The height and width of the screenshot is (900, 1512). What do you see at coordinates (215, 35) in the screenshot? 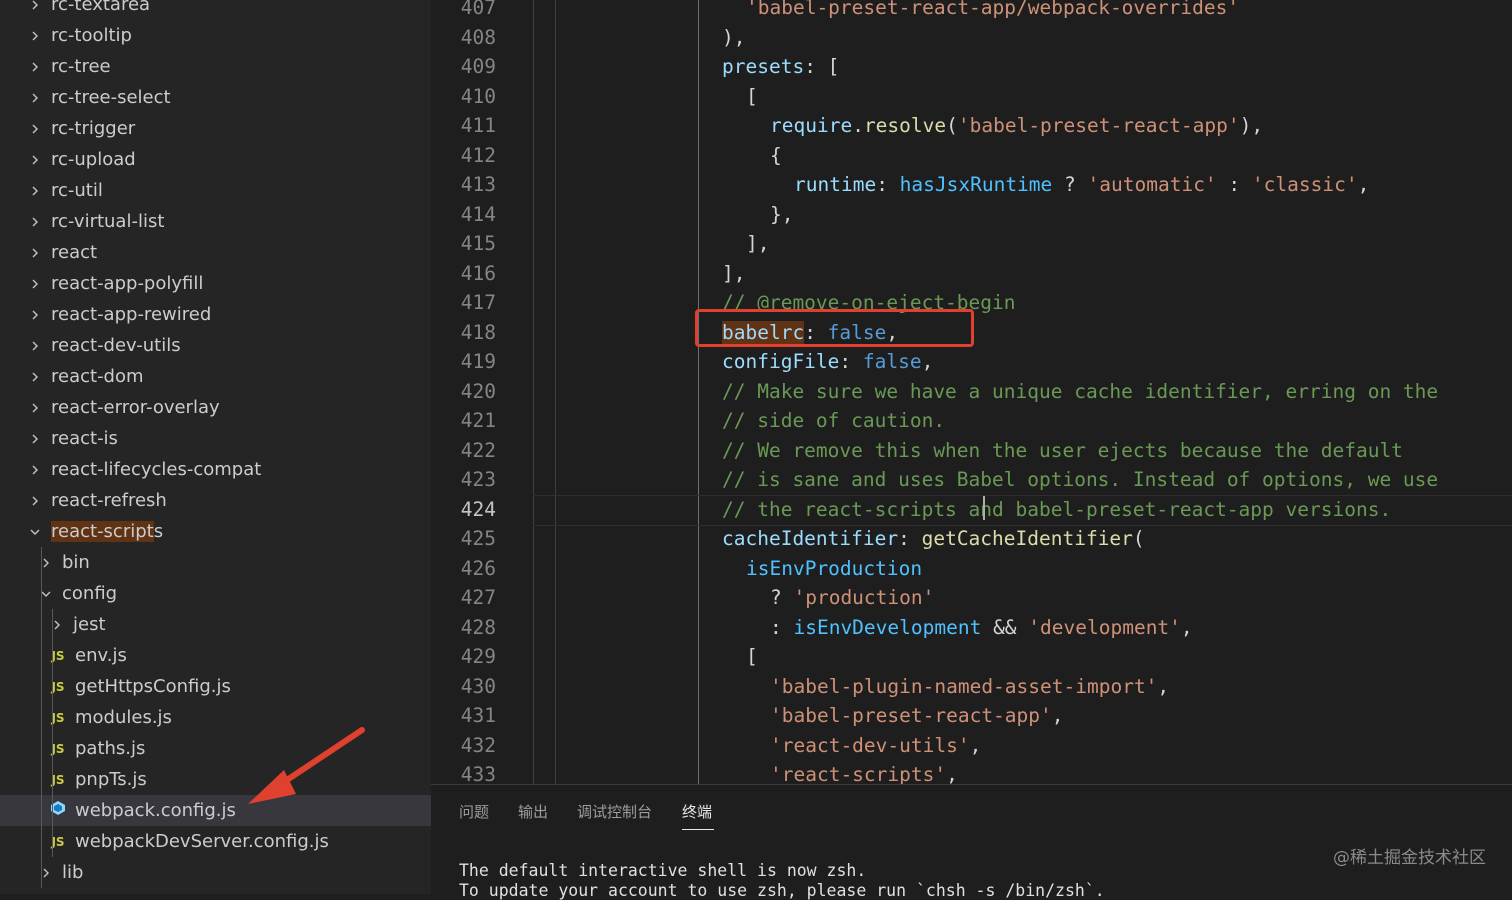
I see `folder-item-rc-tooltip: rc-tooltip` at bounding box center [215, 35].